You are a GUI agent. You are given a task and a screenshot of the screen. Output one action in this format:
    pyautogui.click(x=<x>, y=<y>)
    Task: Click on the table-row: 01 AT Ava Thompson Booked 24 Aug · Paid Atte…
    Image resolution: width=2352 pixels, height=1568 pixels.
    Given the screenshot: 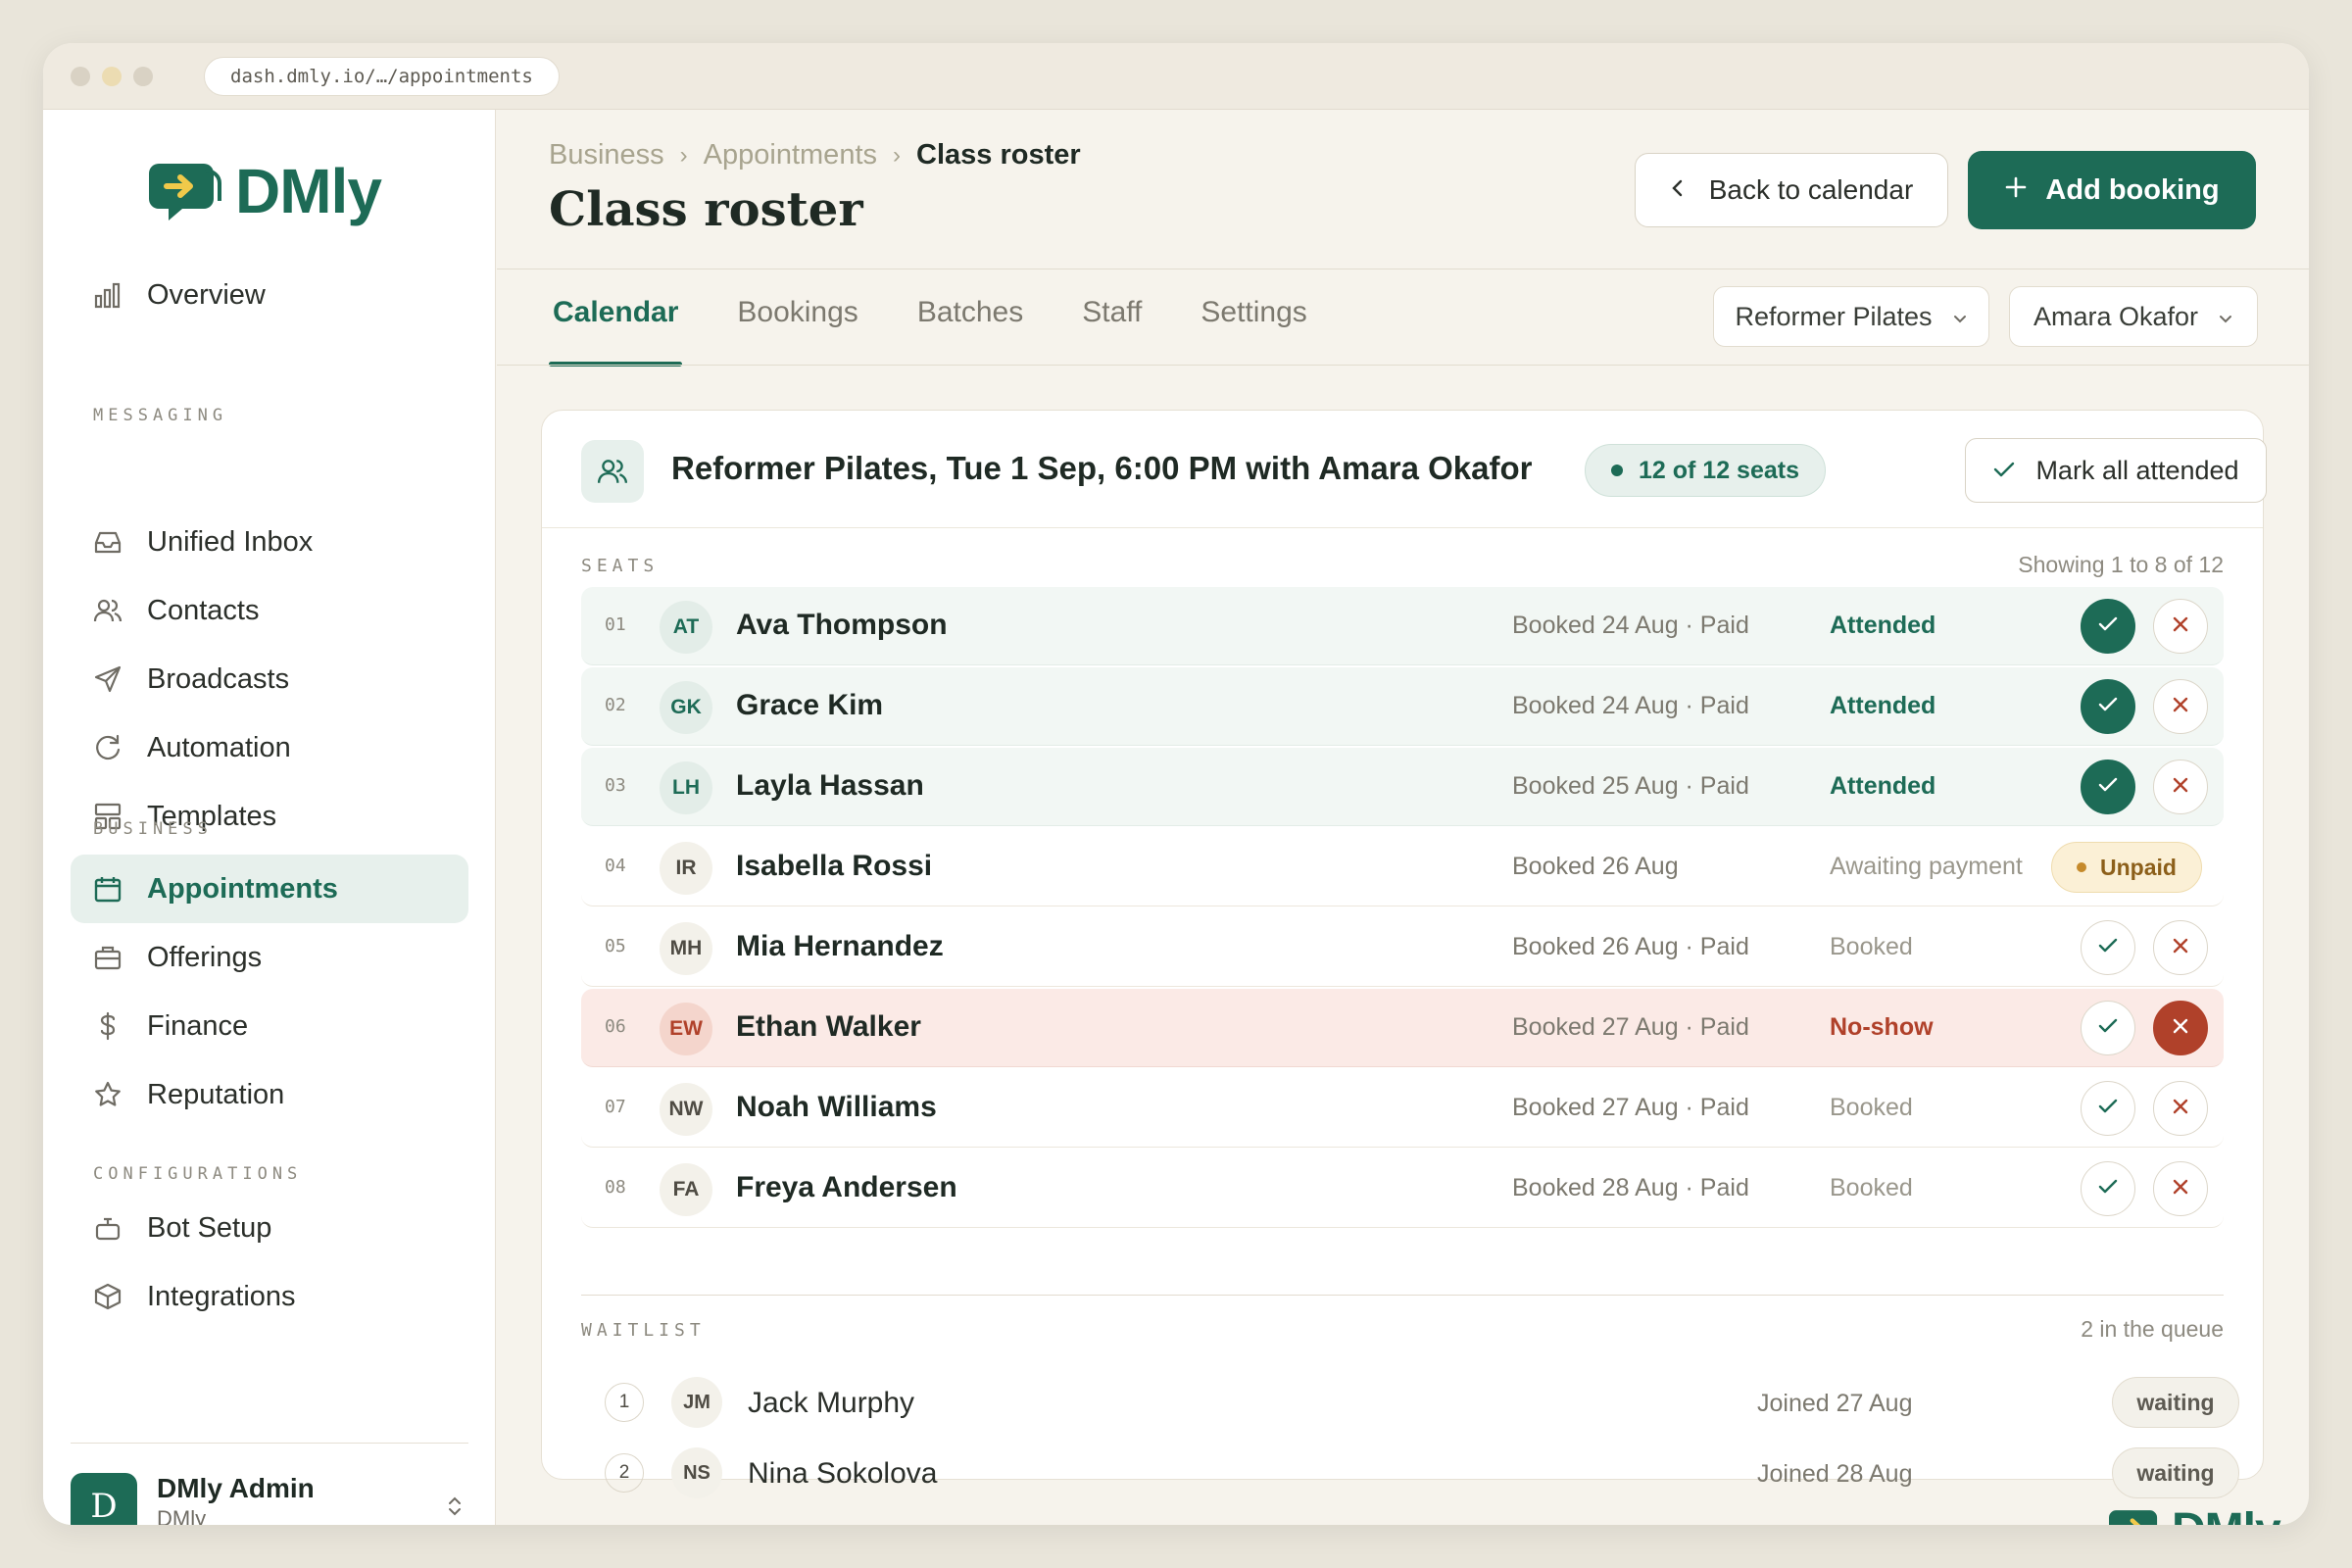 What is the action you would take?
    pyautogui.click(x=1402, y=626)
    